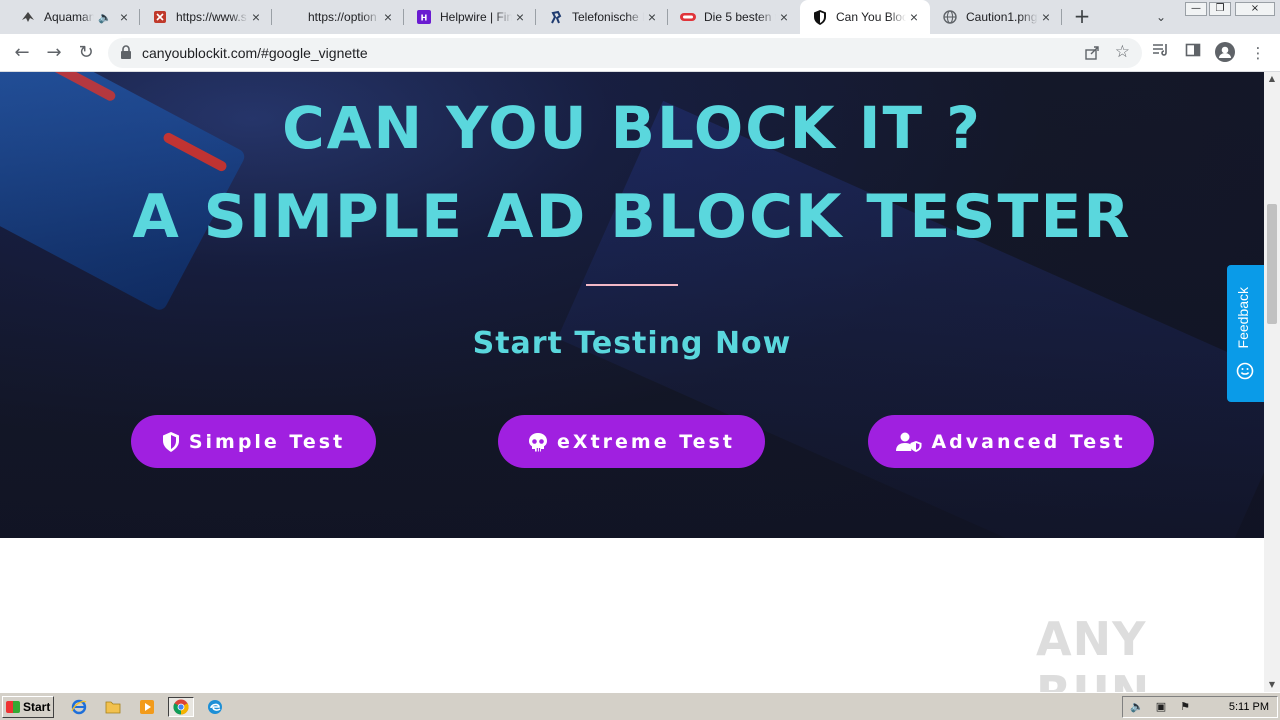 This screenshot has width=1280, height=720. Describe the element at coordinates (632, 343) in the screenshot. I see `hero-subtitle: Start Testing Now` at that location.